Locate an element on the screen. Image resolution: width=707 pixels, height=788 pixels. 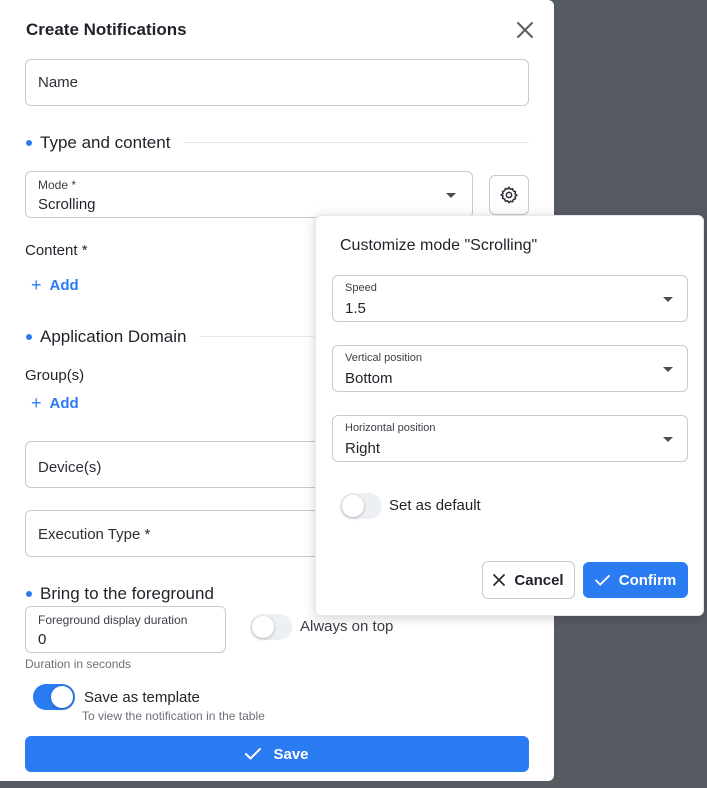
foreground-heading: Bring to the foreground is located at coordinates (127, 593).